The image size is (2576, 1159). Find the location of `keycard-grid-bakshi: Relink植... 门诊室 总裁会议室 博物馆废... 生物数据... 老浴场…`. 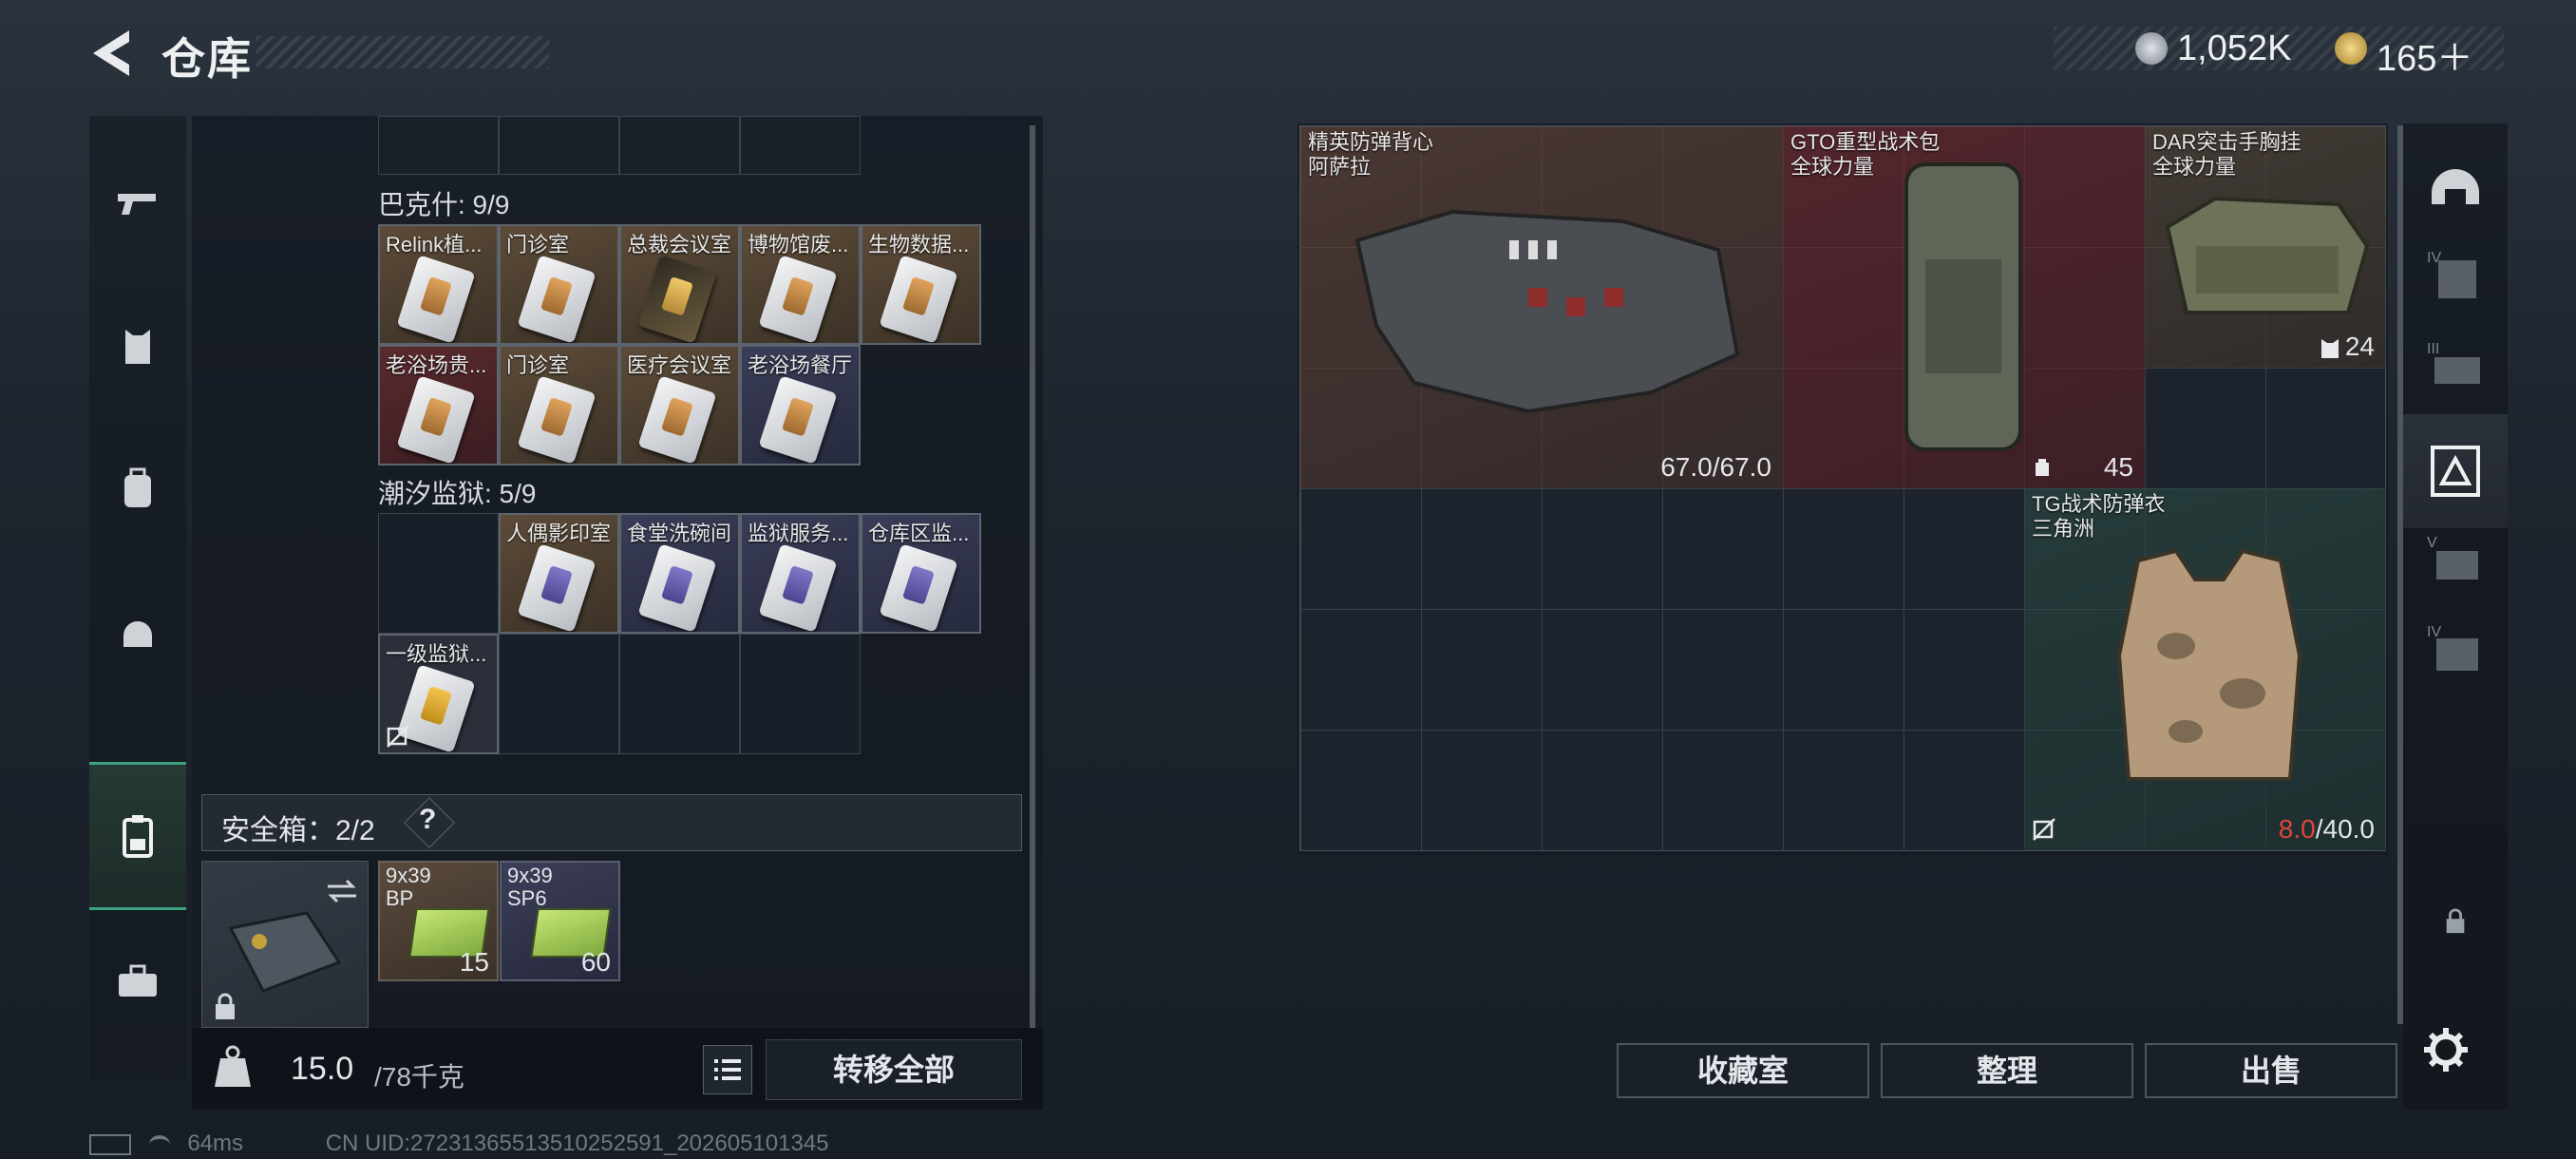

keycard-grid-bakshi: Relink植... 门诊室 总裁会议室 博物馆废... 生物数据... 老浴场… is located at coordinates (679, 345).